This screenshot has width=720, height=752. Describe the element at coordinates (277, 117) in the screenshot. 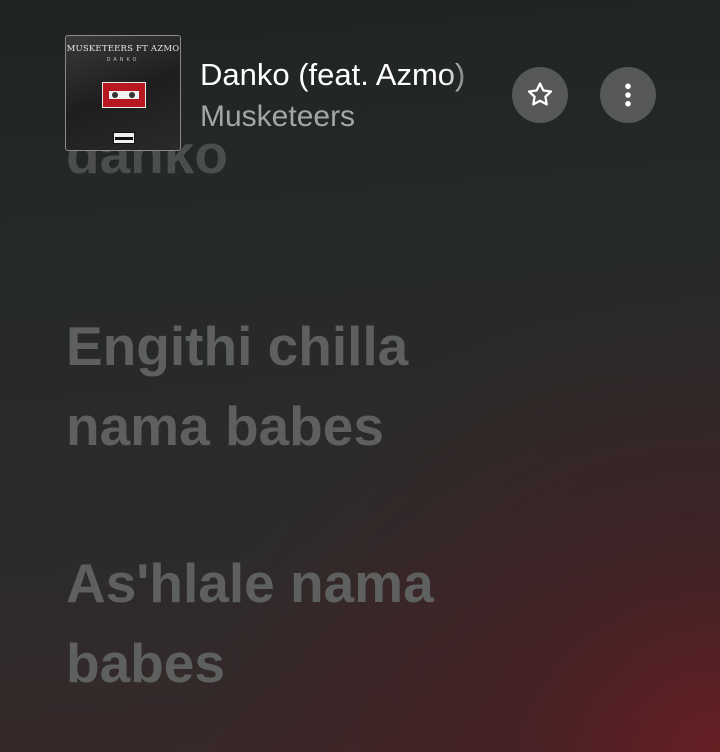

I see `artist-name: Musketeers` at that location.